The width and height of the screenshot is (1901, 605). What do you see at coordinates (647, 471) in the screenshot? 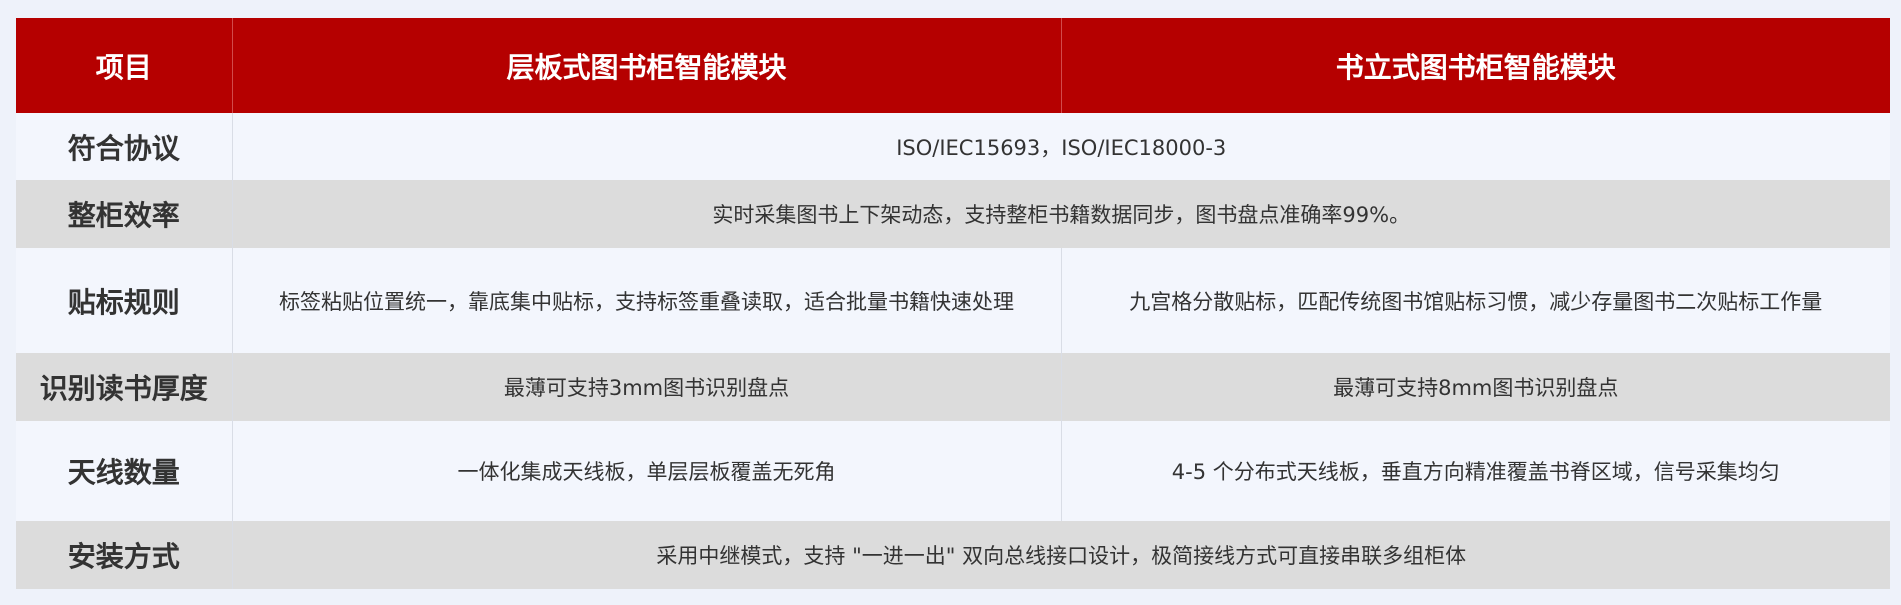
I see `cell-shelf: 一体化集成天线板，单层层板覆盖无死角` at bounding box center [647, 471].